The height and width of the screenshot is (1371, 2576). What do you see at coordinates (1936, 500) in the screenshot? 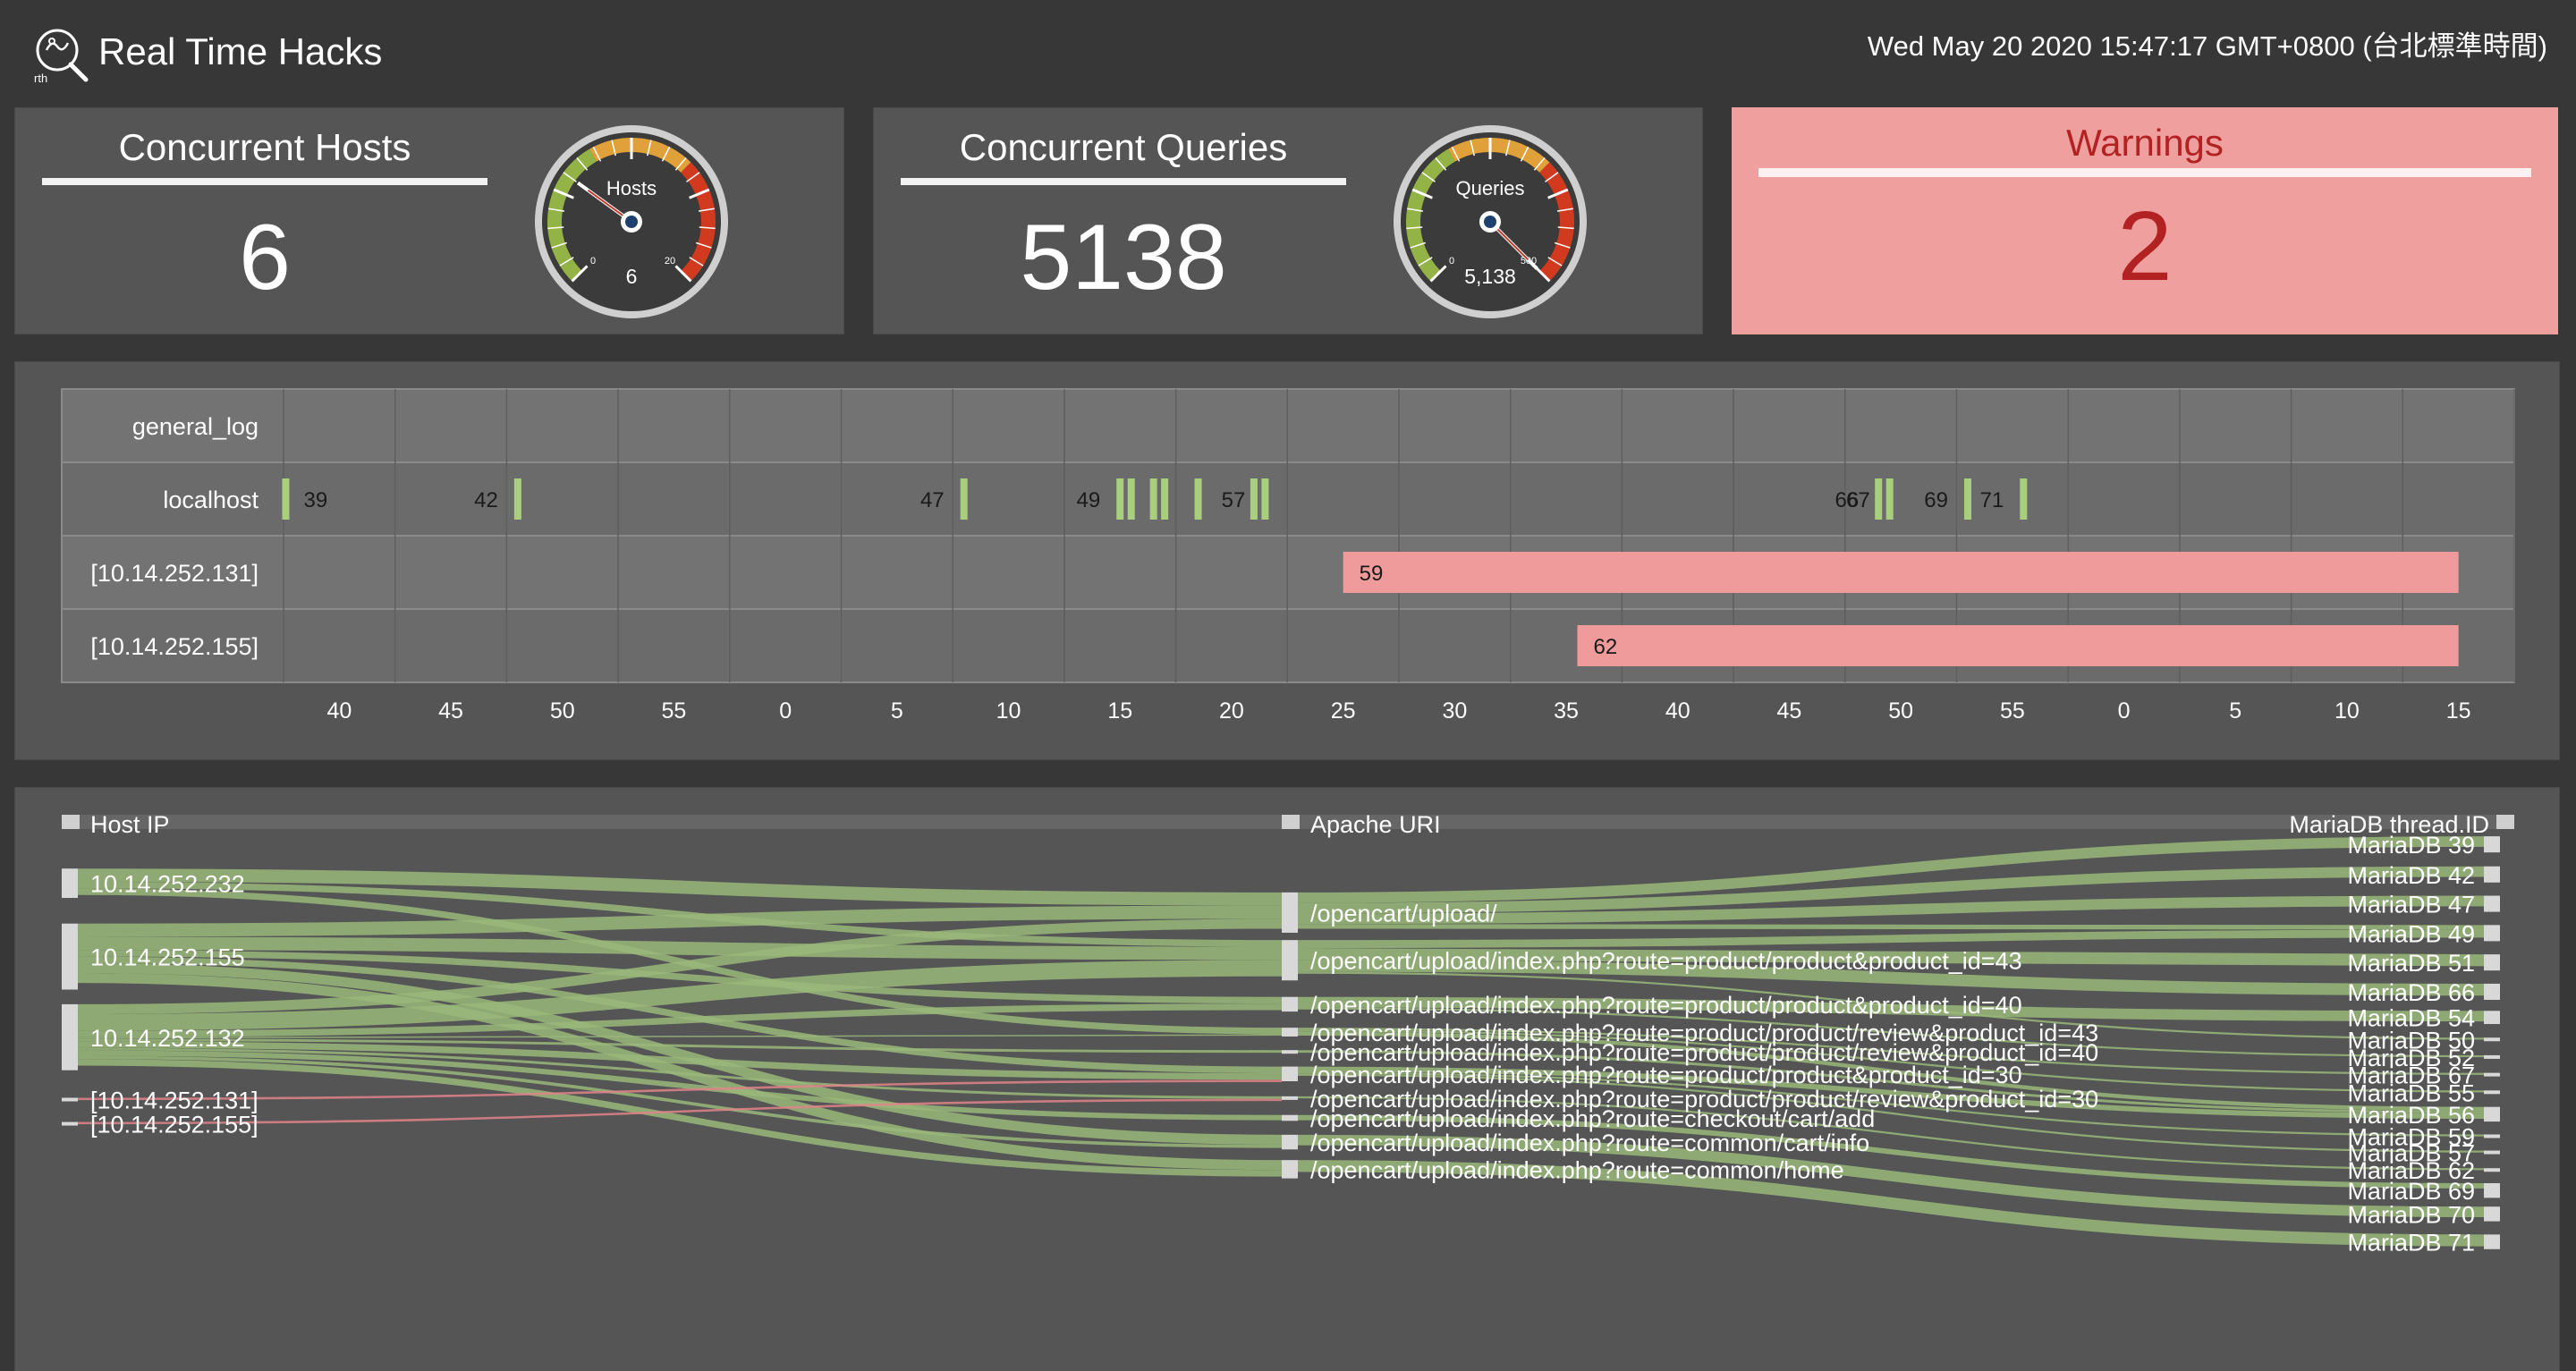
I see `event-label: 69` at bounding box center [1936, 500].